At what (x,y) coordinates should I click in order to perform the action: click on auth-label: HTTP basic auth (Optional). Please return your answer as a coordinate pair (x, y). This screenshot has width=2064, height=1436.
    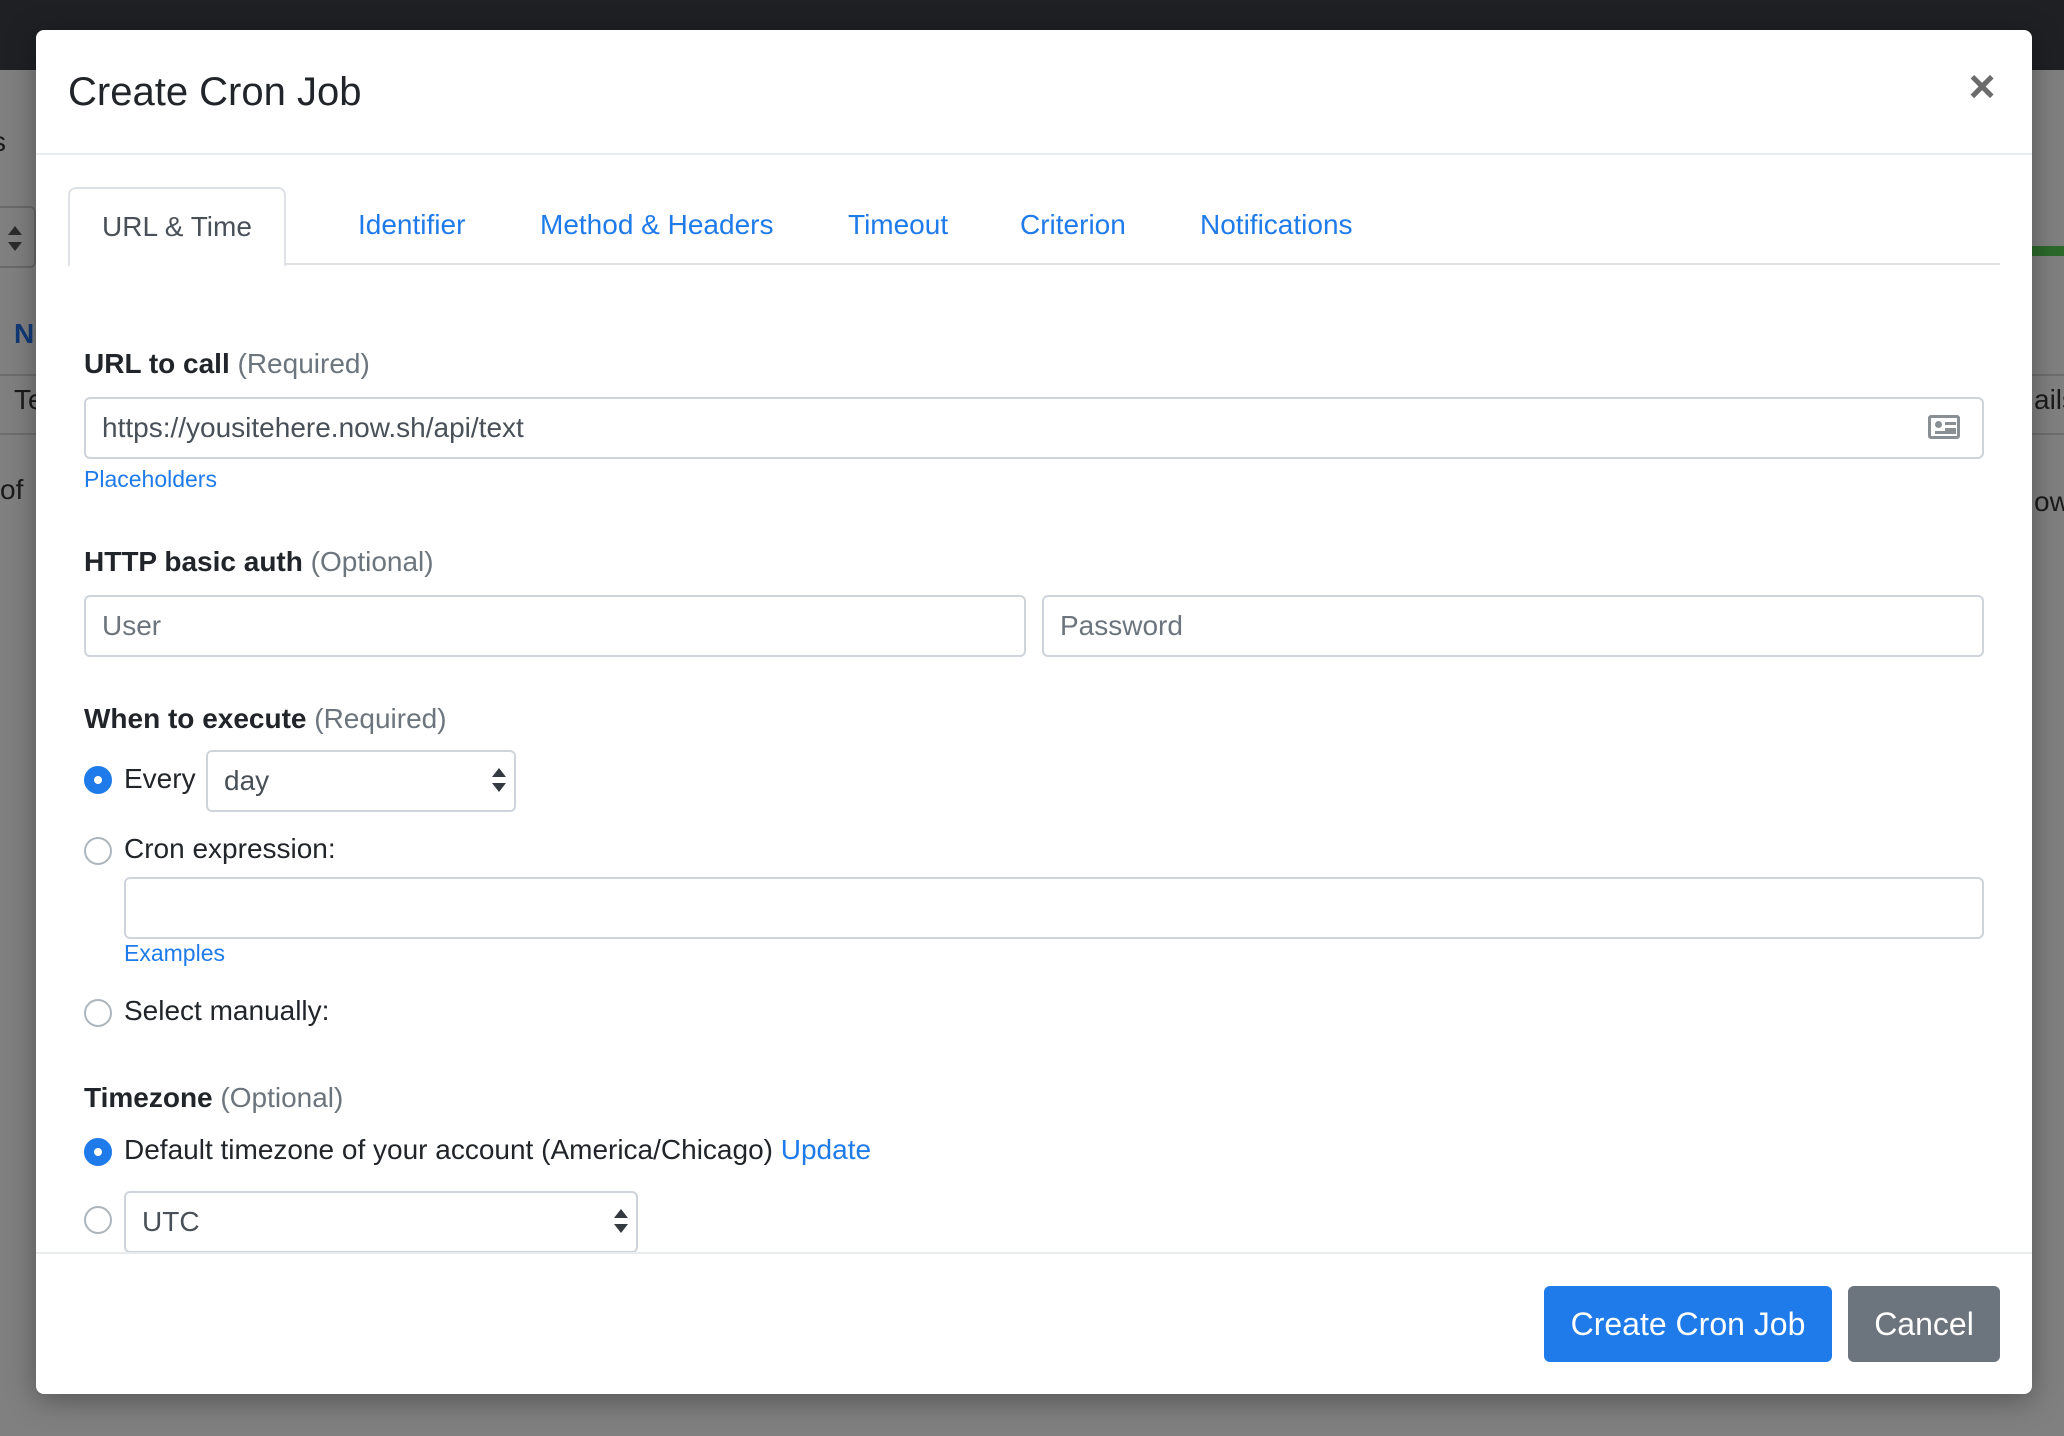
    Looking at the image, I should click on (259, 562).